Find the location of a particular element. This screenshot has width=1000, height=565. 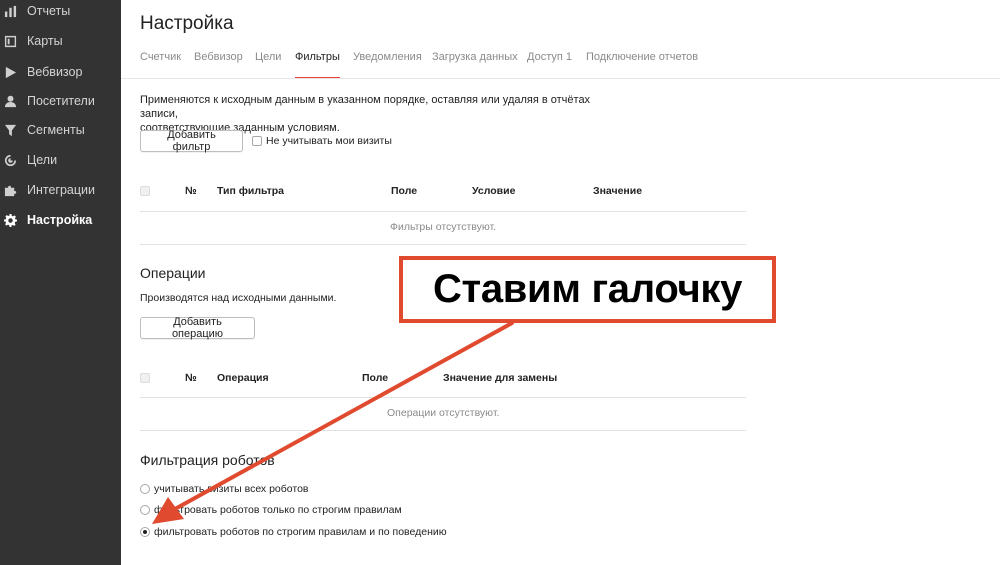

annotation-callout-text: Ставим галочку is located at coordinates (587, 289).